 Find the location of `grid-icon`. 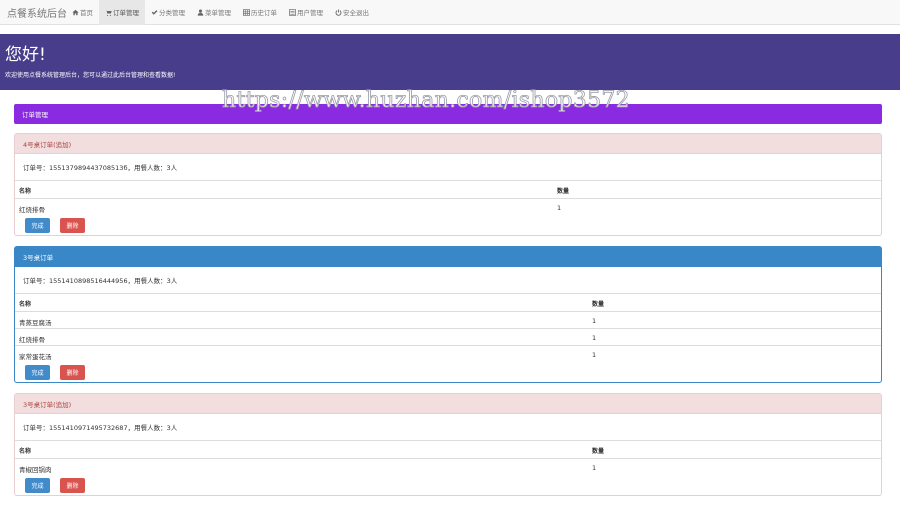

grid-icon is located at coordinates (246, 12).